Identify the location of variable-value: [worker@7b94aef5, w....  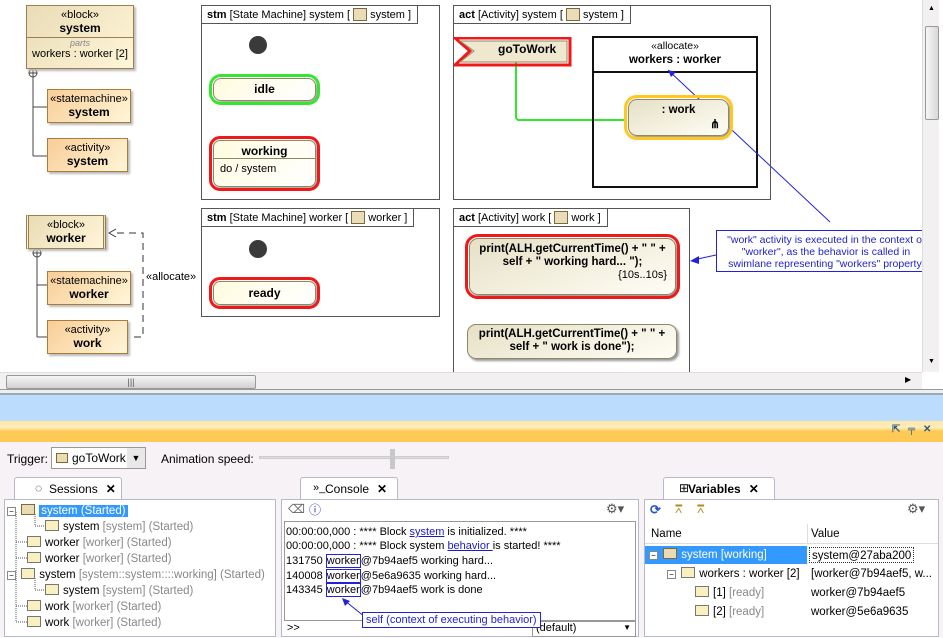
(871, 574).